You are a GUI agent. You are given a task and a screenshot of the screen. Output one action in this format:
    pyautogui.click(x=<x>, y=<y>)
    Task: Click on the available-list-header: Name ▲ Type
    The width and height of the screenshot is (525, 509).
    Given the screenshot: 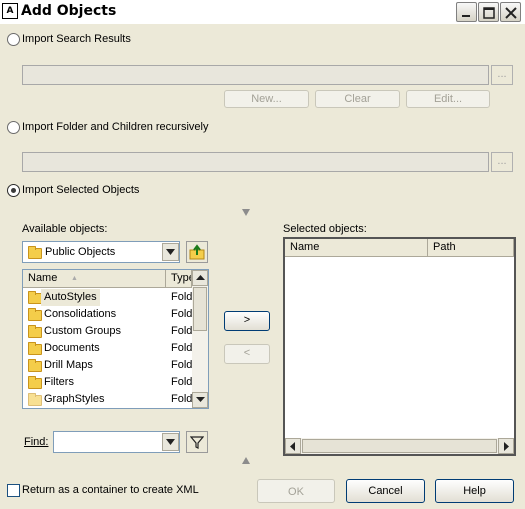 What is the action you would take?
    pyautogui.click(x=107, y=279)
    